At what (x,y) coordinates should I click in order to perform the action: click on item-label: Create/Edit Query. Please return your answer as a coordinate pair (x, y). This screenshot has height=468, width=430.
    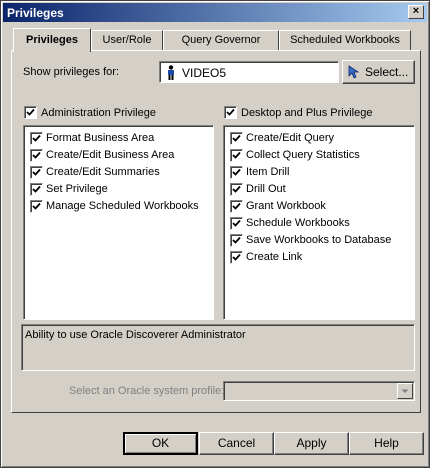
    Looking at the image, I should click on (290, 138).